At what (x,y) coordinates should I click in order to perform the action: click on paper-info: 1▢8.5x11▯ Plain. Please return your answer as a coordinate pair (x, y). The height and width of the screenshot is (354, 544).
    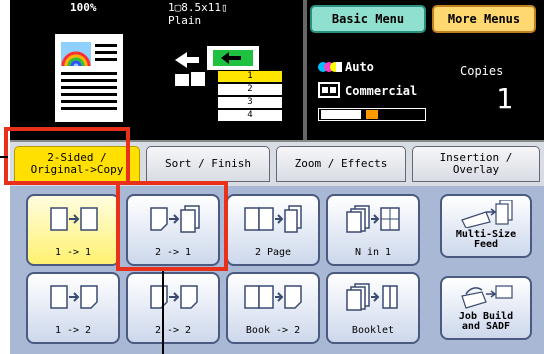
    Looking at the image, I should click on (198, 14).